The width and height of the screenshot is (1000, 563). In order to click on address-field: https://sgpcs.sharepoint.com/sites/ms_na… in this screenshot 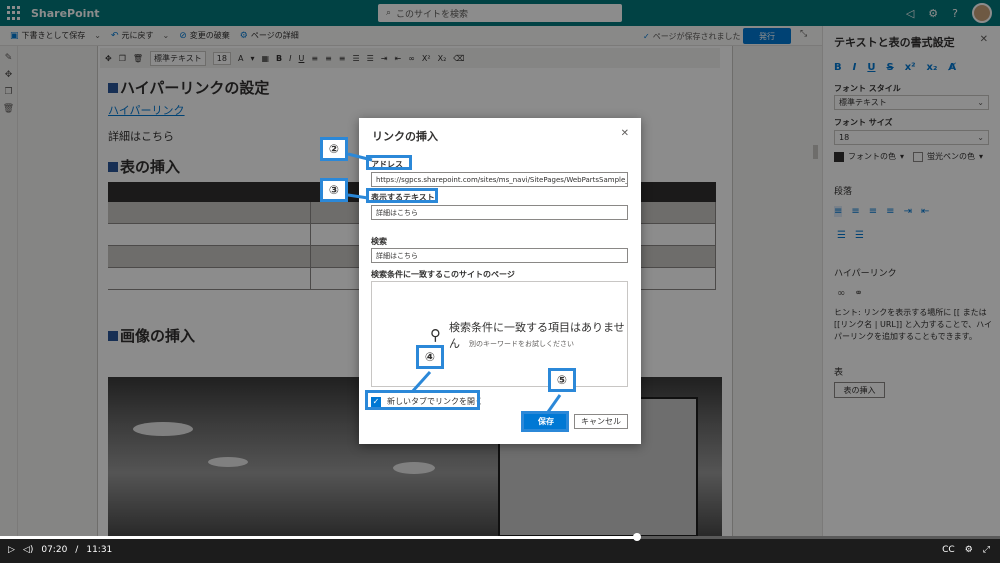, I will do `click(499, 179)`.